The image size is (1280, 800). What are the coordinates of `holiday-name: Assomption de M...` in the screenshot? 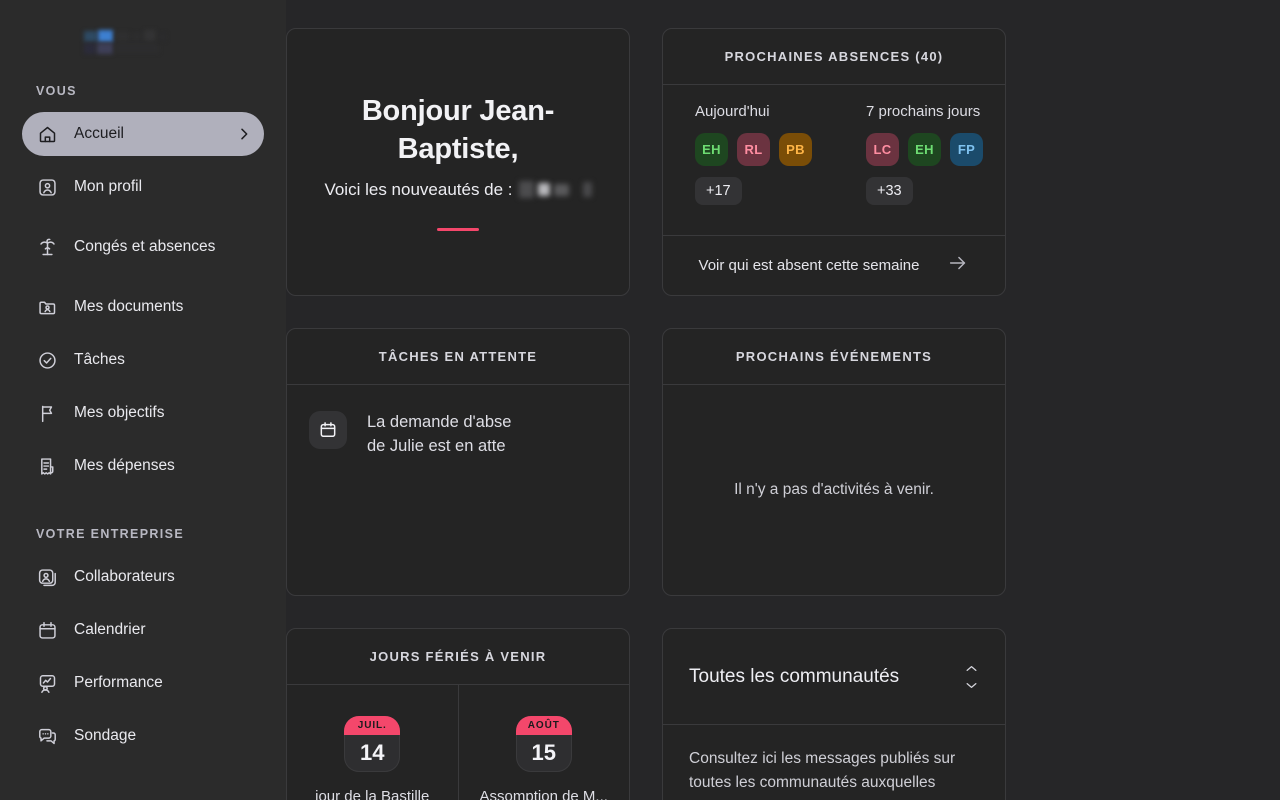 It's located at (543, 793).